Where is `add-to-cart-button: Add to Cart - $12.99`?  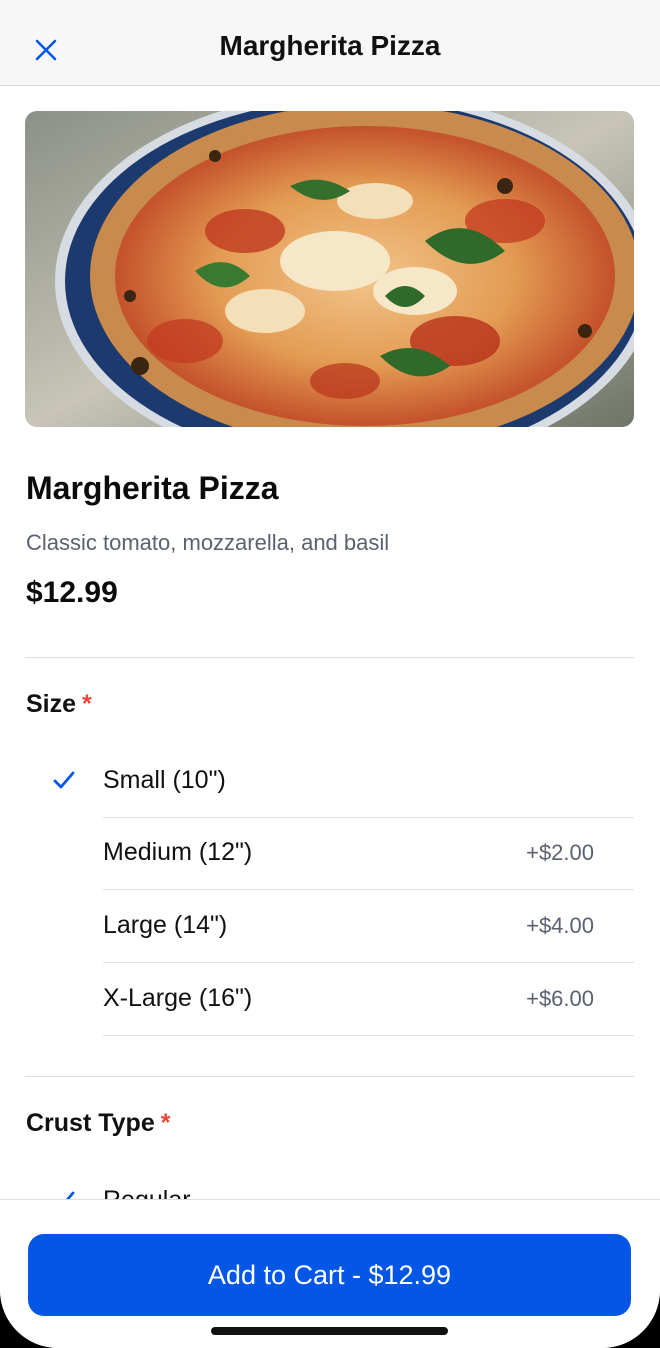 add-to-cart-button: Add to Cart - $12.99 is located at coordinates (329, 1275).